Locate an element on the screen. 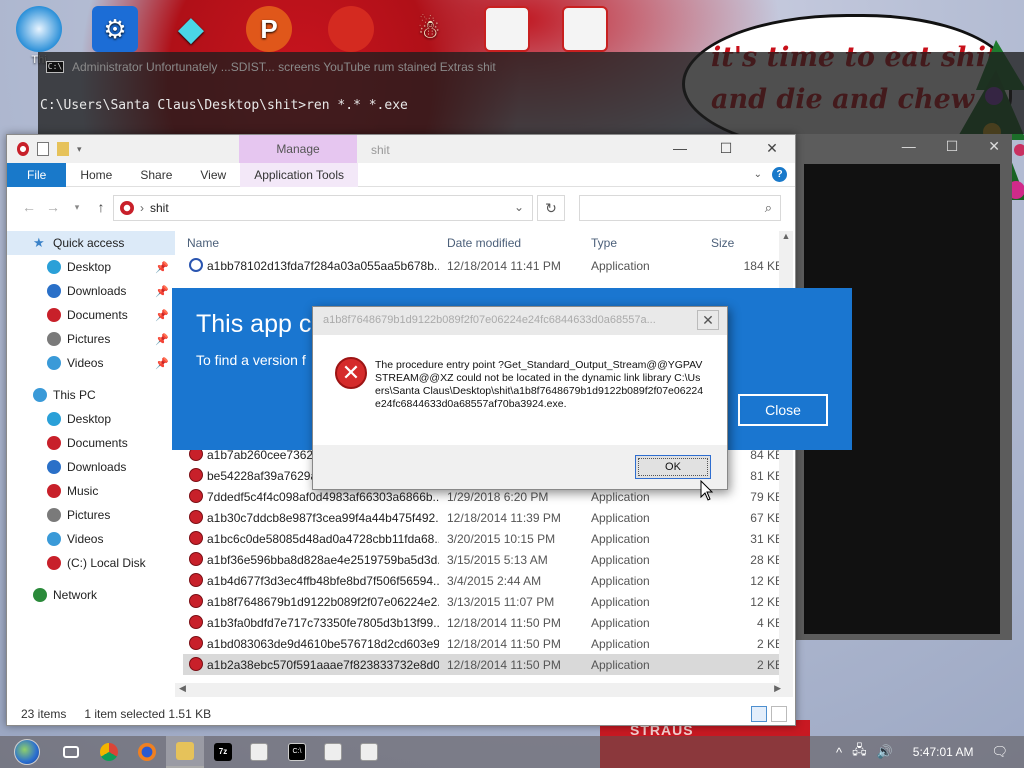  search-input: ⌕ is located at coordinates (680, 208).